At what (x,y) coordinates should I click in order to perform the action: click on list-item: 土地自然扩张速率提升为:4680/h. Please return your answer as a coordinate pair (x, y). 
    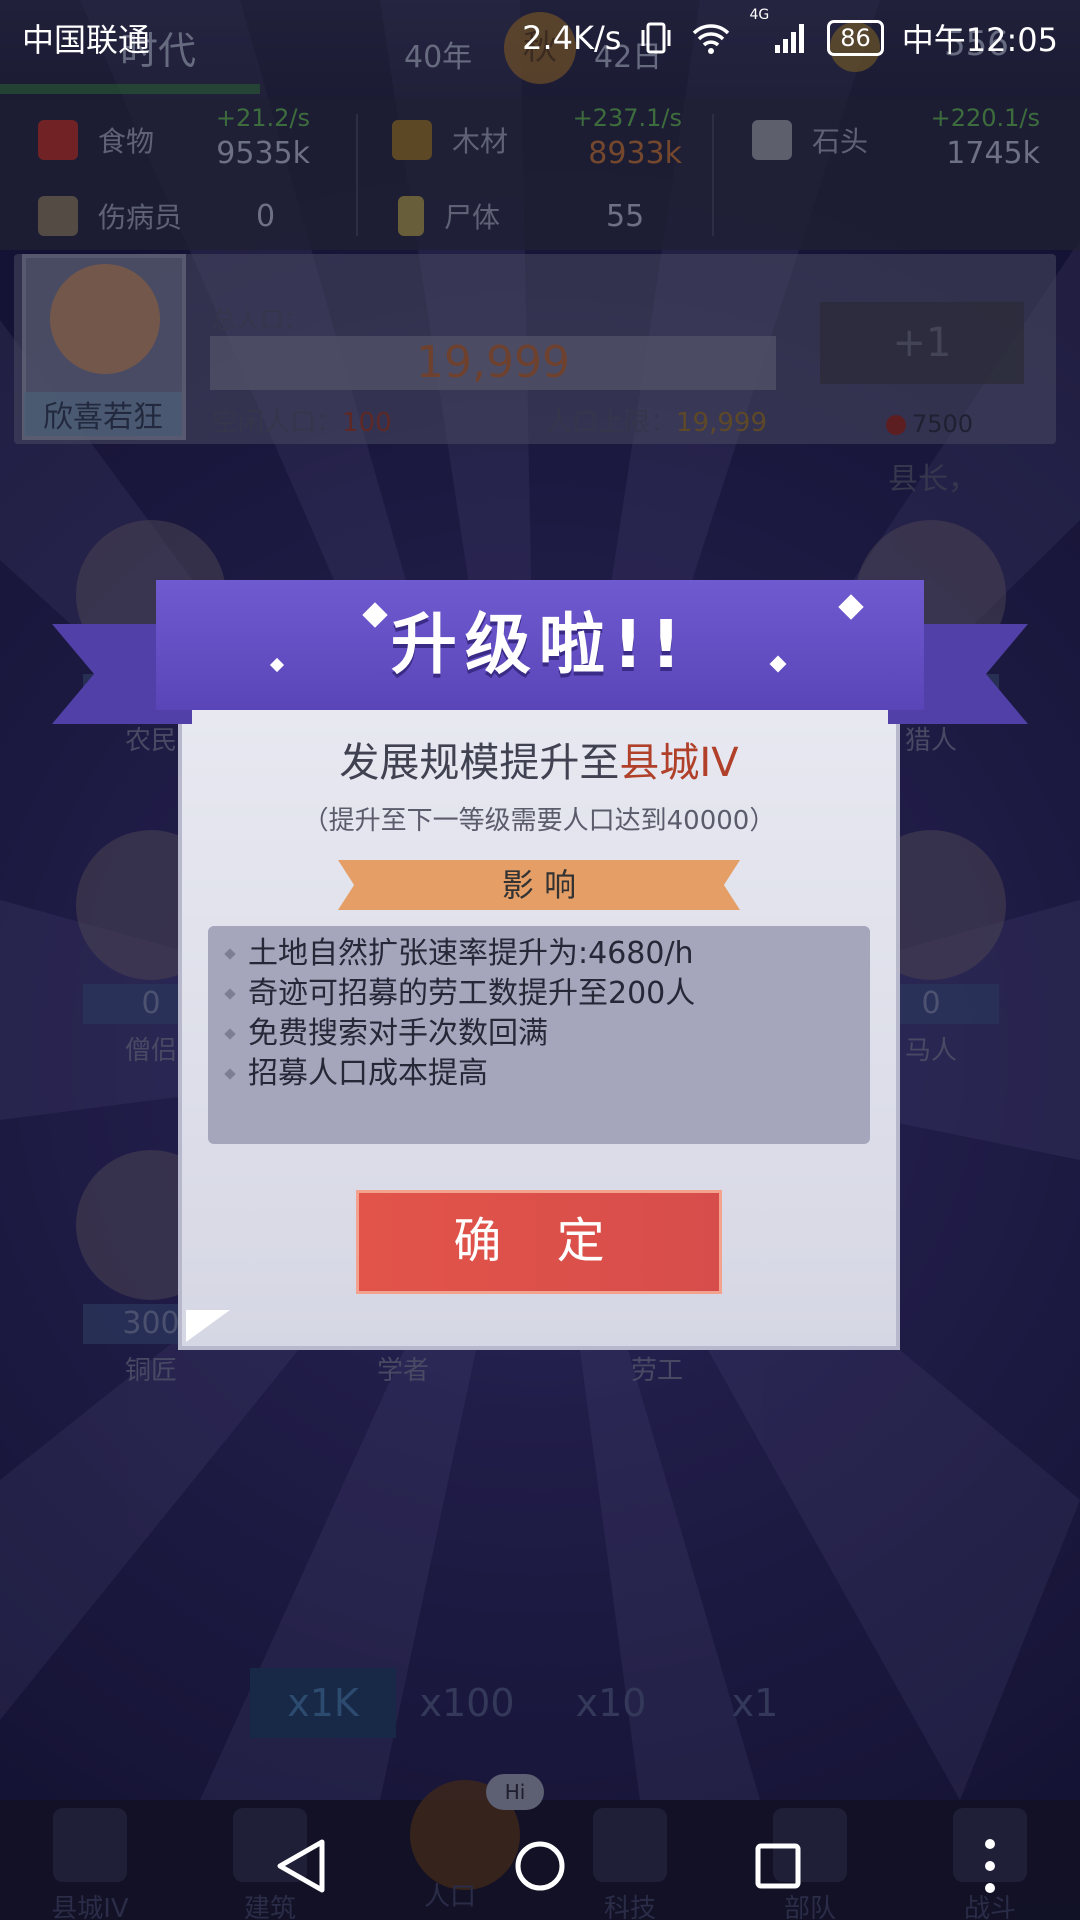
    Looking at the image, I should click on (547, 954).